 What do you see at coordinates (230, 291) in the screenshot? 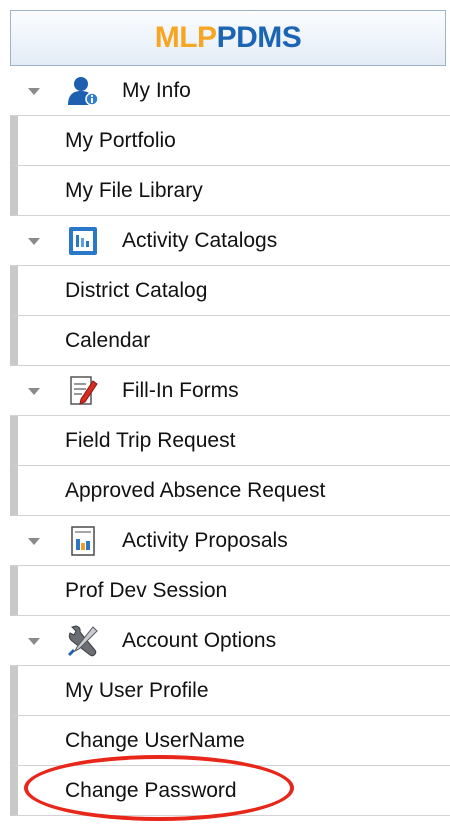
I see `menu-item-district-catalog: District Catalog` at bounding box center [230, 291].